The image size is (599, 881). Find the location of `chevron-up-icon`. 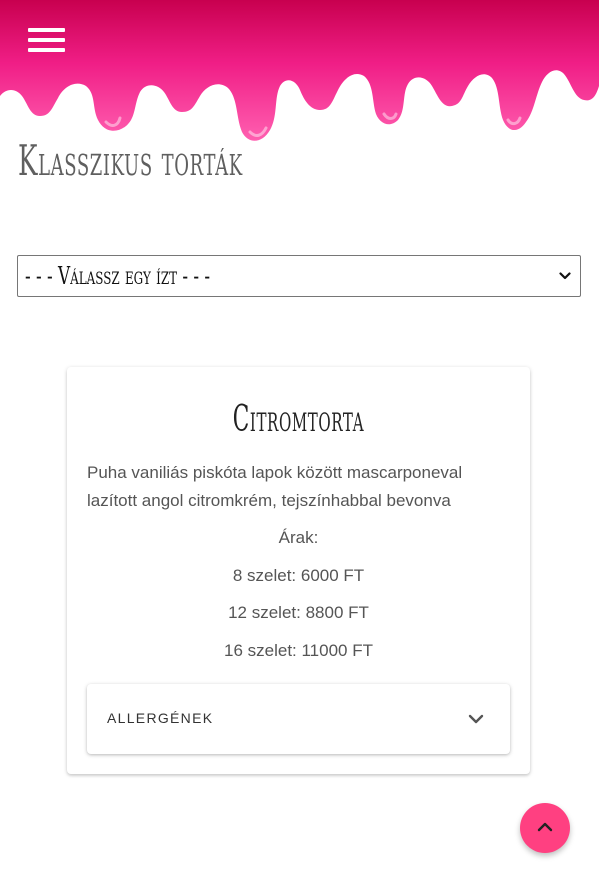

chevron-up-icon is located at coordinates (545, 827).